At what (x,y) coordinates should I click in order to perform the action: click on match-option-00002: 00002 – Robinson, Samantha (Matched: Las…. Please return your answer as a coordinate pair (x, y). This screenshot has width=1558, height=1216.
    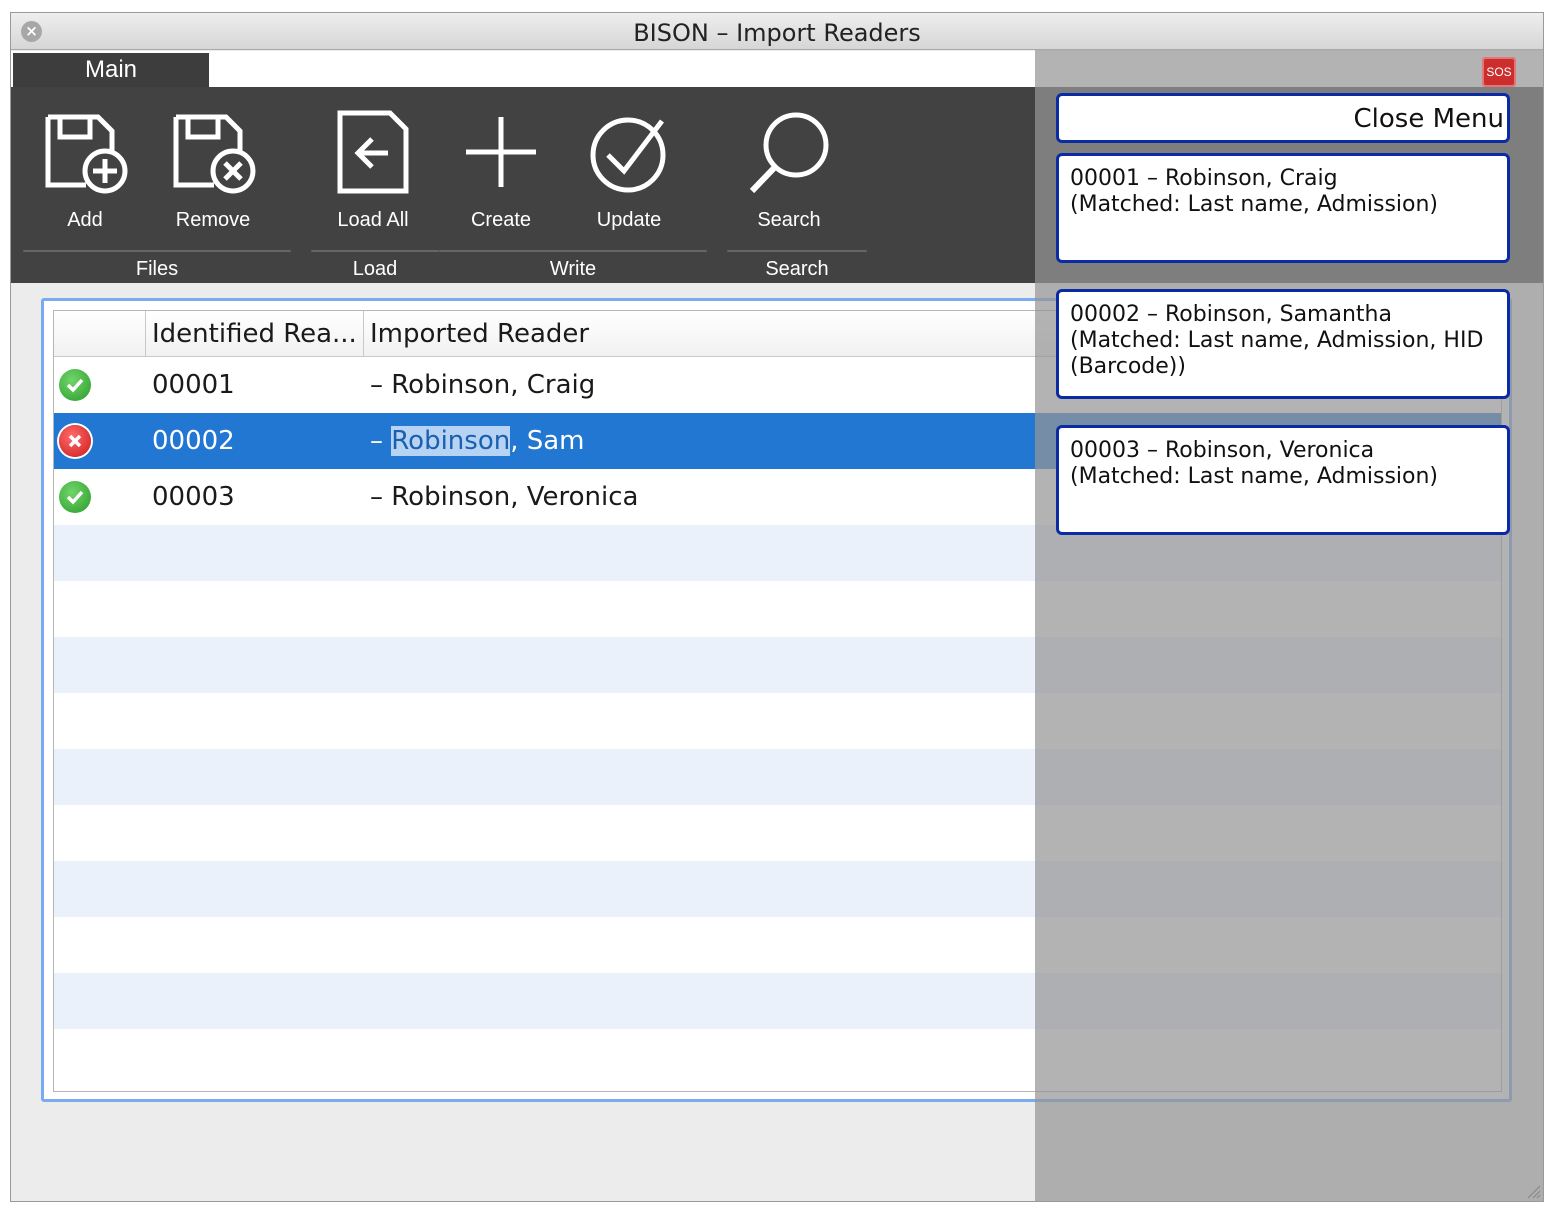
    Looking at the image, I should click on (1283, 344).